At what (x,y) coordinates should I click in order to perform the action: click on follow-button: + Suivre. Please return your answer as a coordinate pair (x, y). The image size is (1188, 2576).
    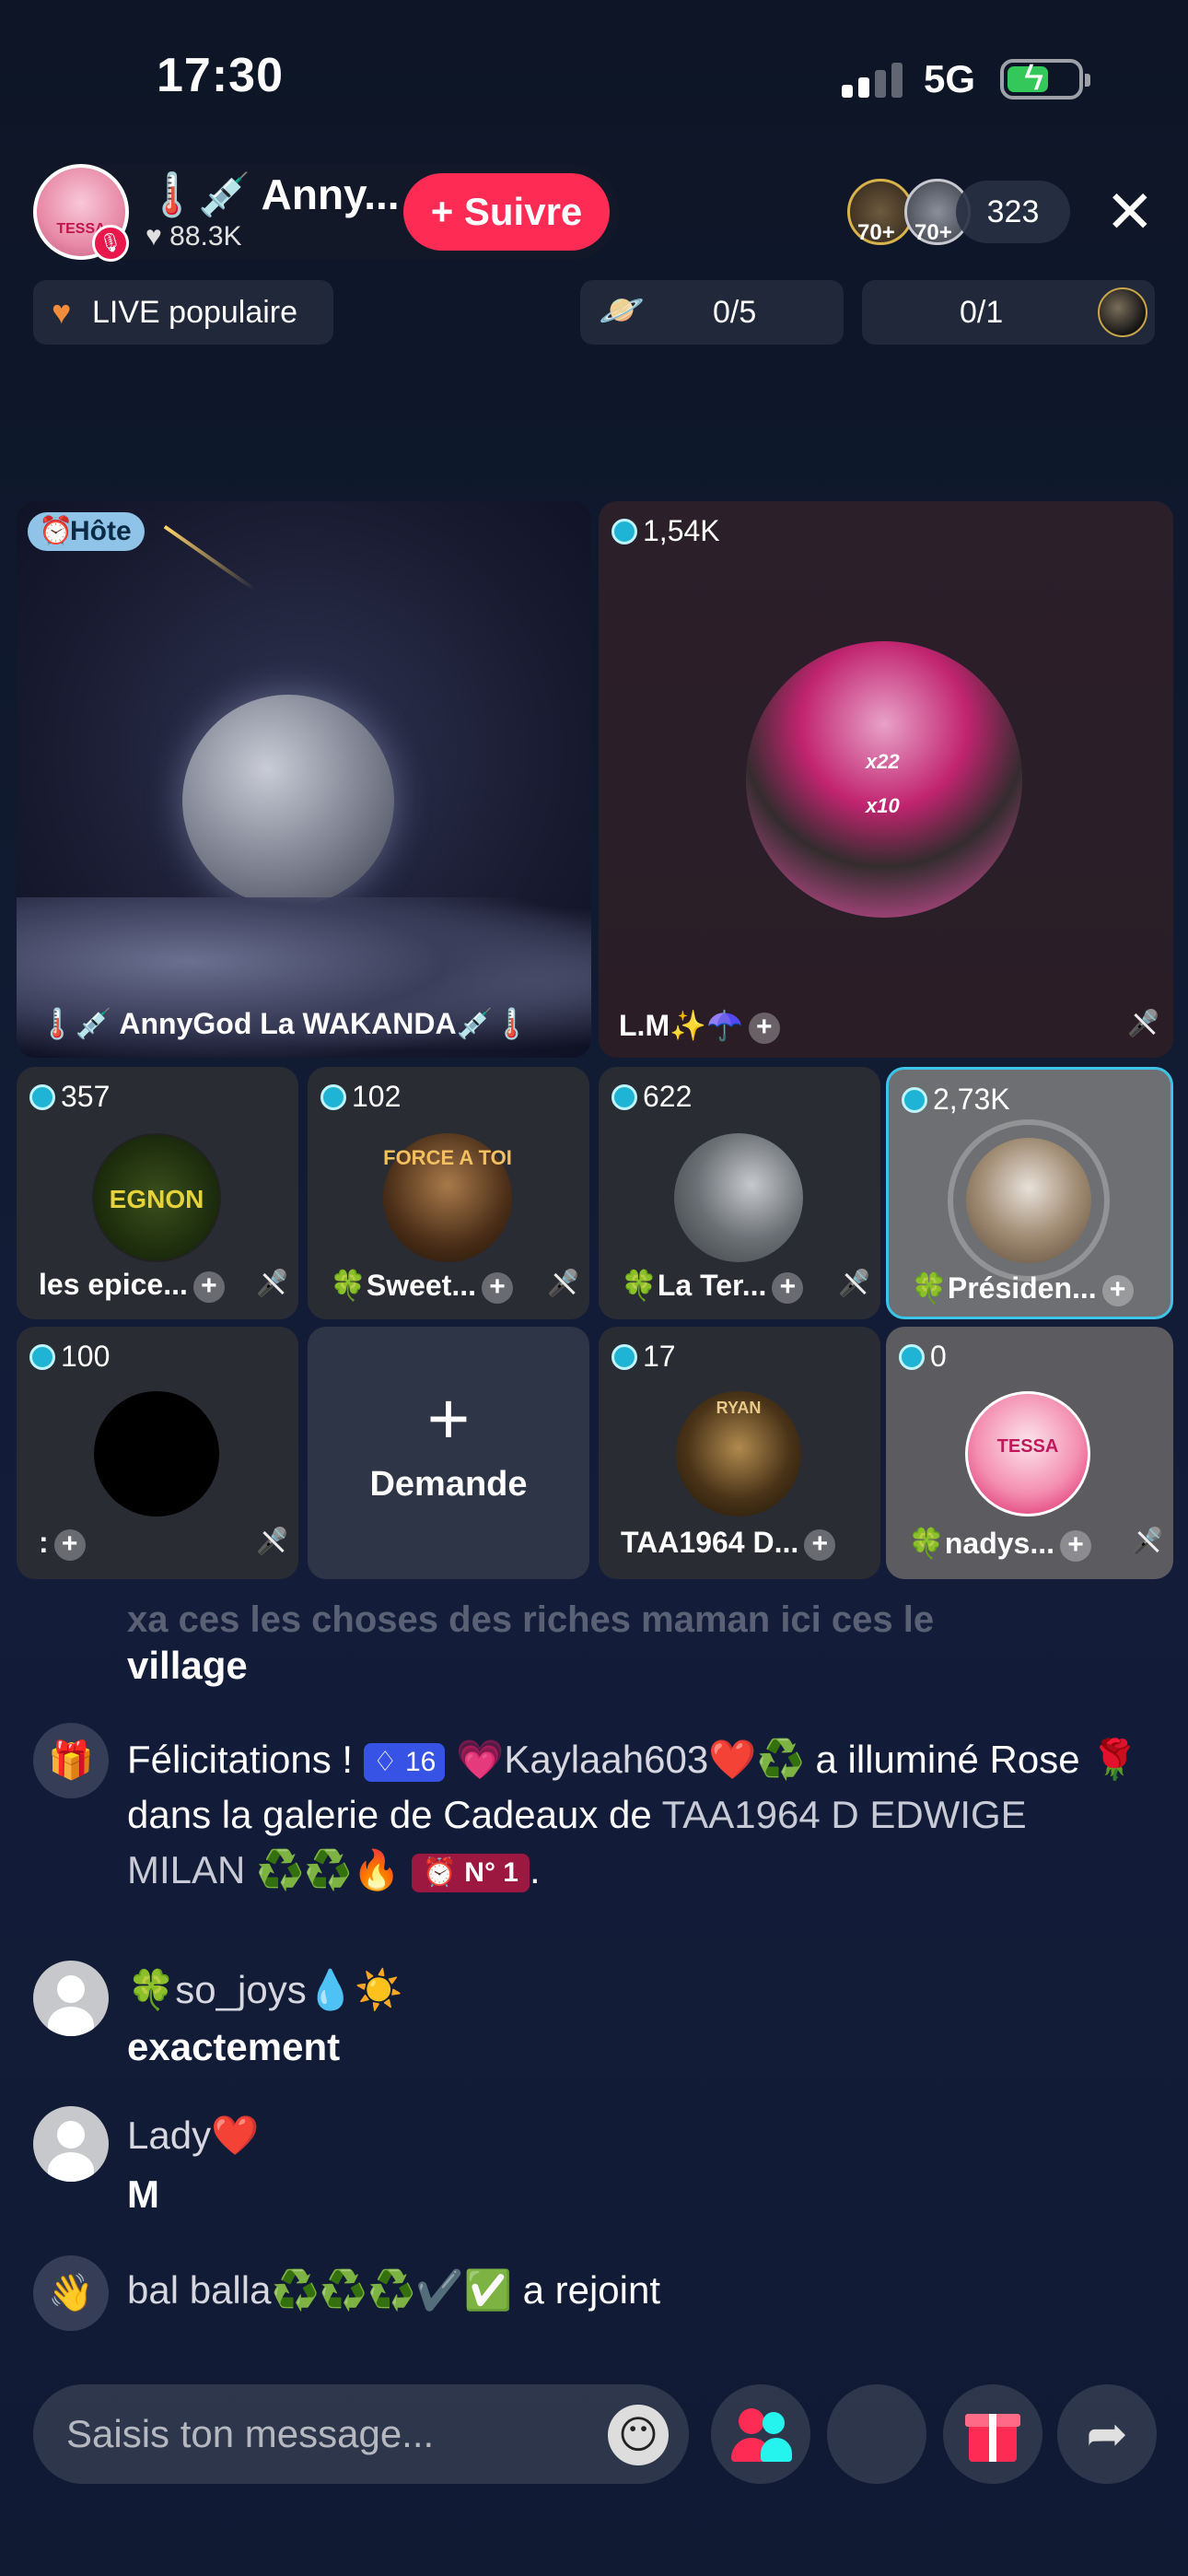
    Looking at the image, I should click on (507, 212).